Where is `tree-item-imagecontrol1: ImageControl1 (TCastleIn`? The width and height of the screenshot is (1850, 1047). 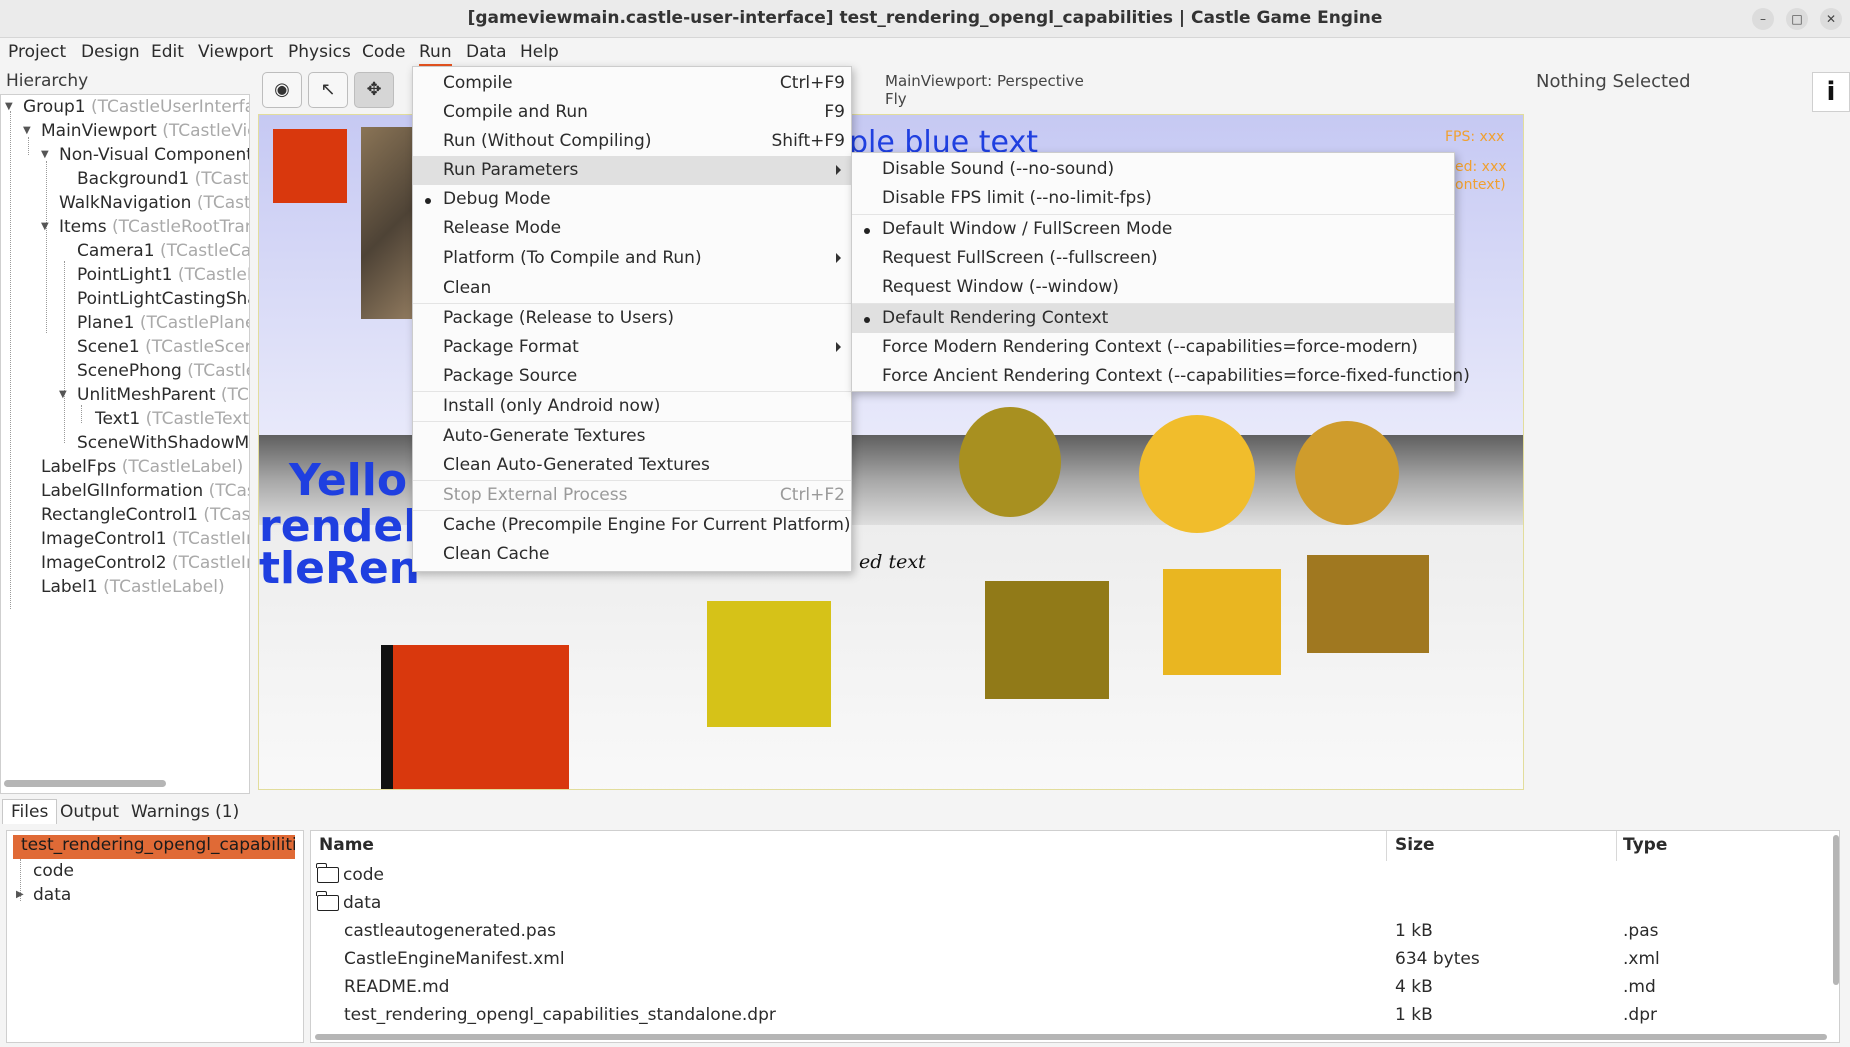 tree-item-imagecontrol1: ImageControl1 (TCastleIn is located at coordinates (145, 541).